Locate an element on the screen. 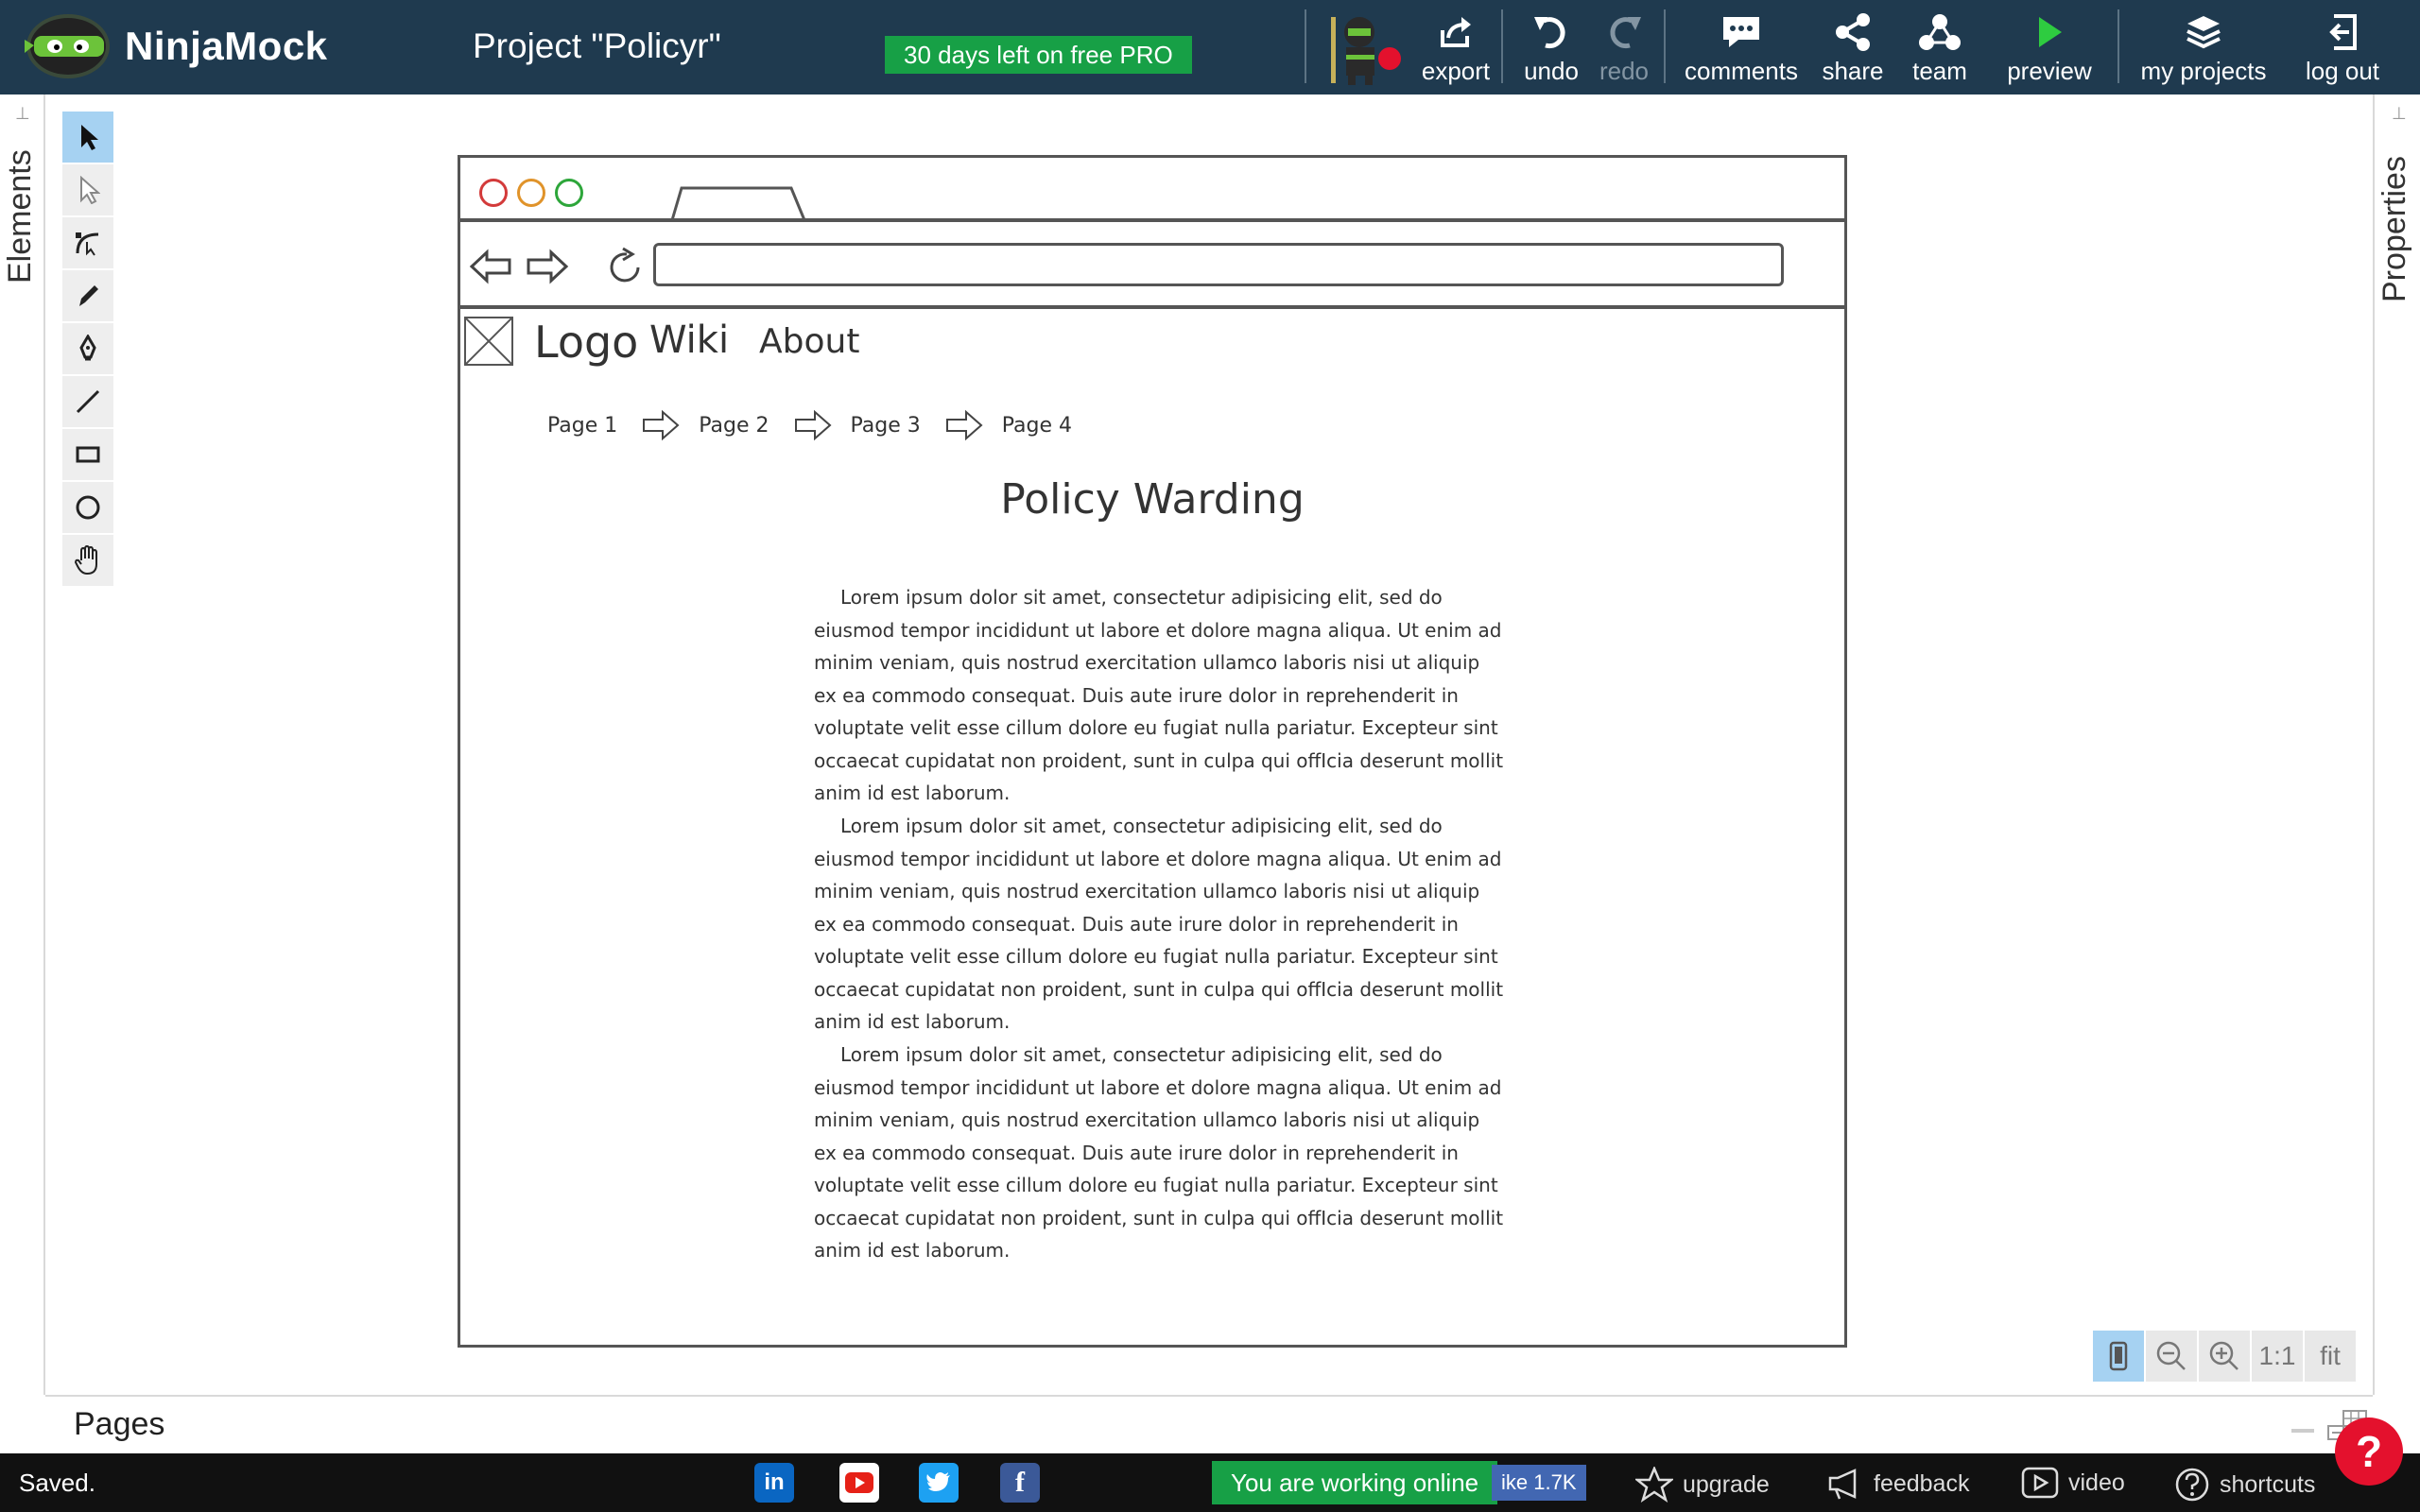 The image size is (2420, 1512). upgrade-link: upgrade is located at coordinates (1702, 1485).